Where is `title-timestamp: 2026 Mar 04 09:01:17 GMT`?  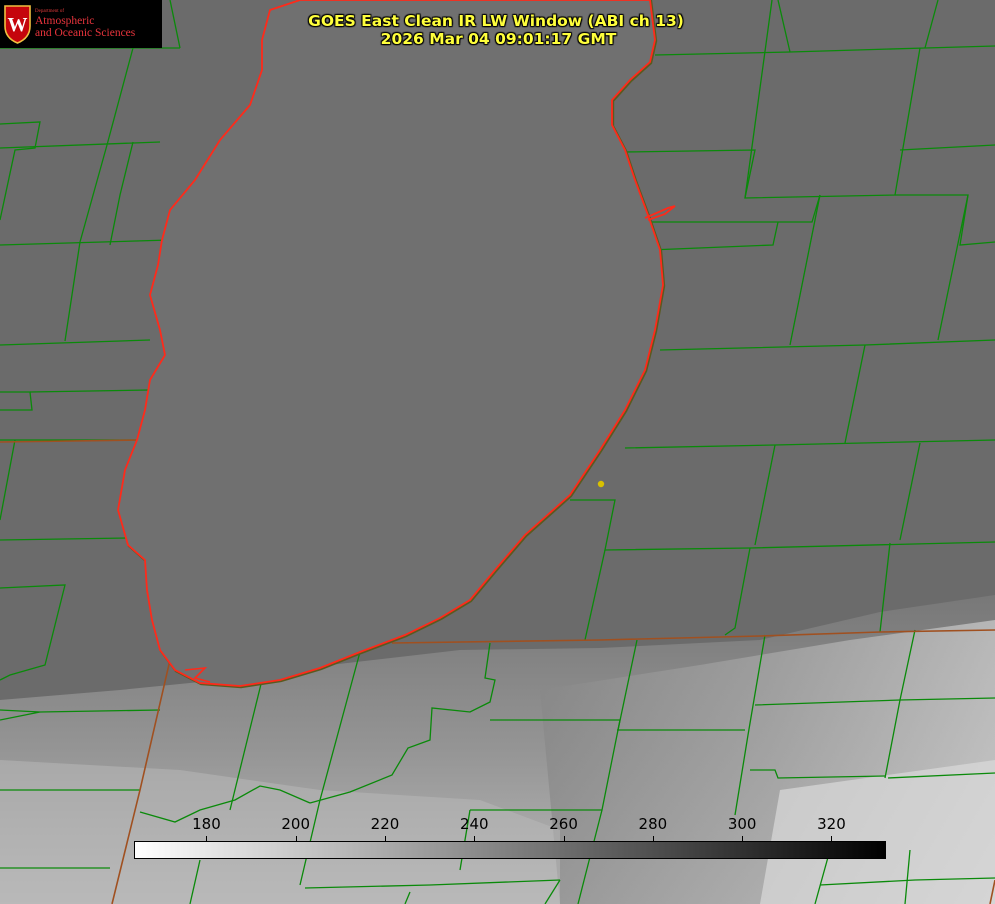 title-timestamp: 2026 Mar 04 09:01:17 GMT is located at coordinates (498, 39).